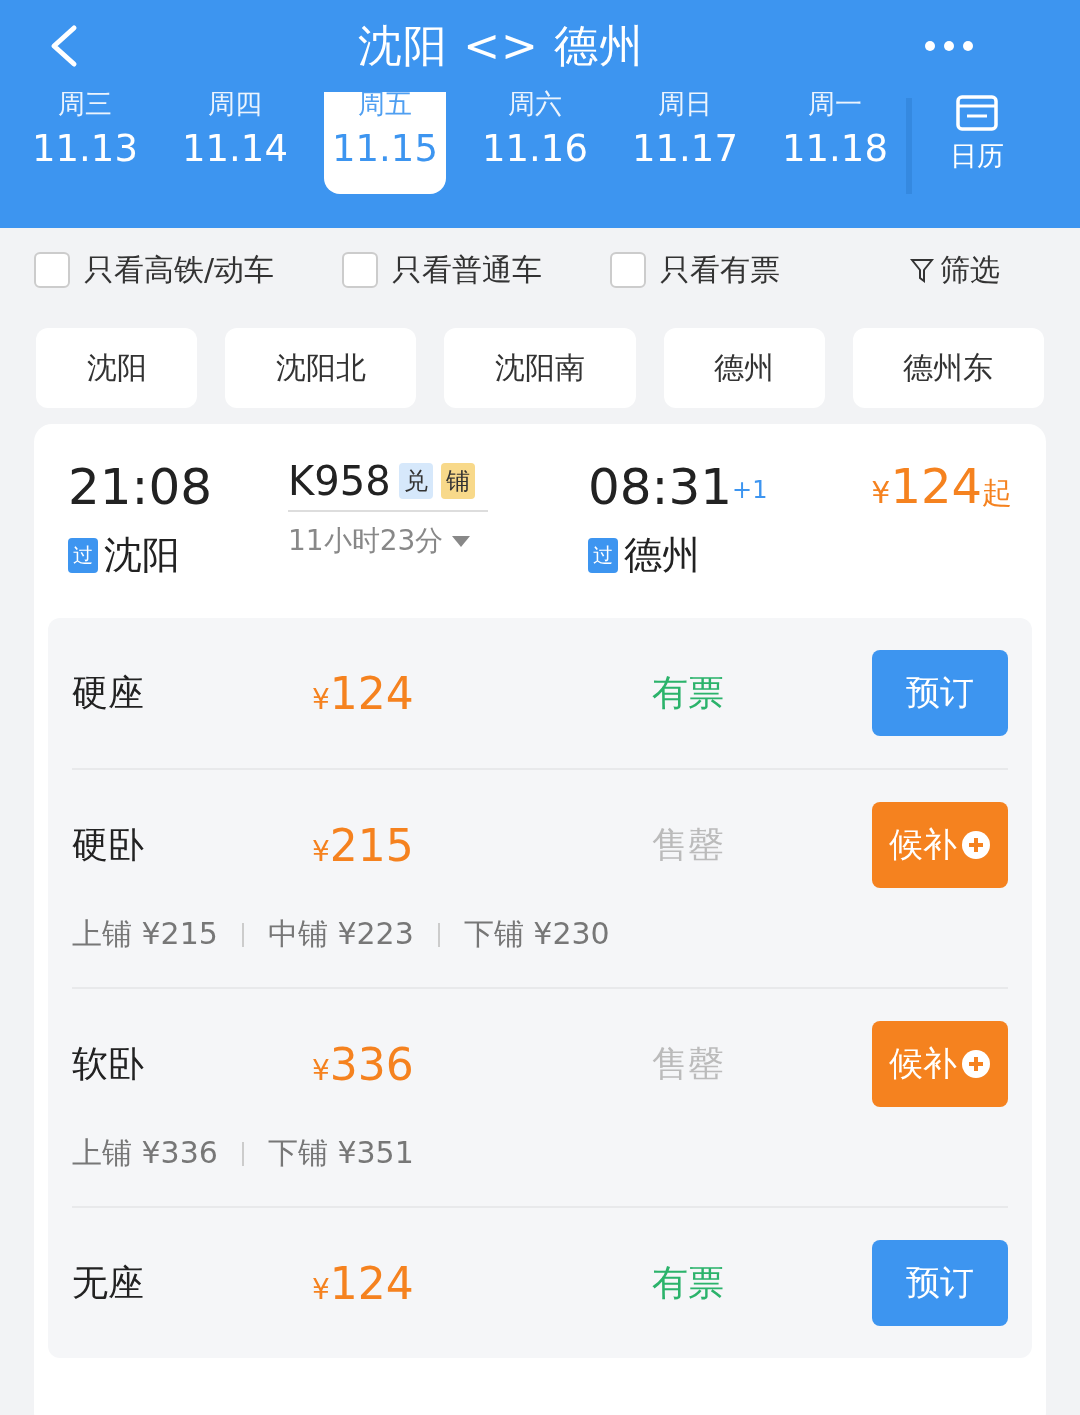  What do you see at coordinates (941, 486) in the screenshot?
I see `lowest-price: ¥124起` at bounding box center [941, 486].